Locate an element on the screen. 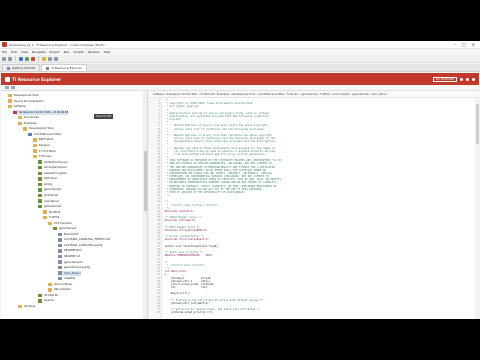 This screenshot has height=360, width=480. tree-item: Software is located at coordinates (16, 106).